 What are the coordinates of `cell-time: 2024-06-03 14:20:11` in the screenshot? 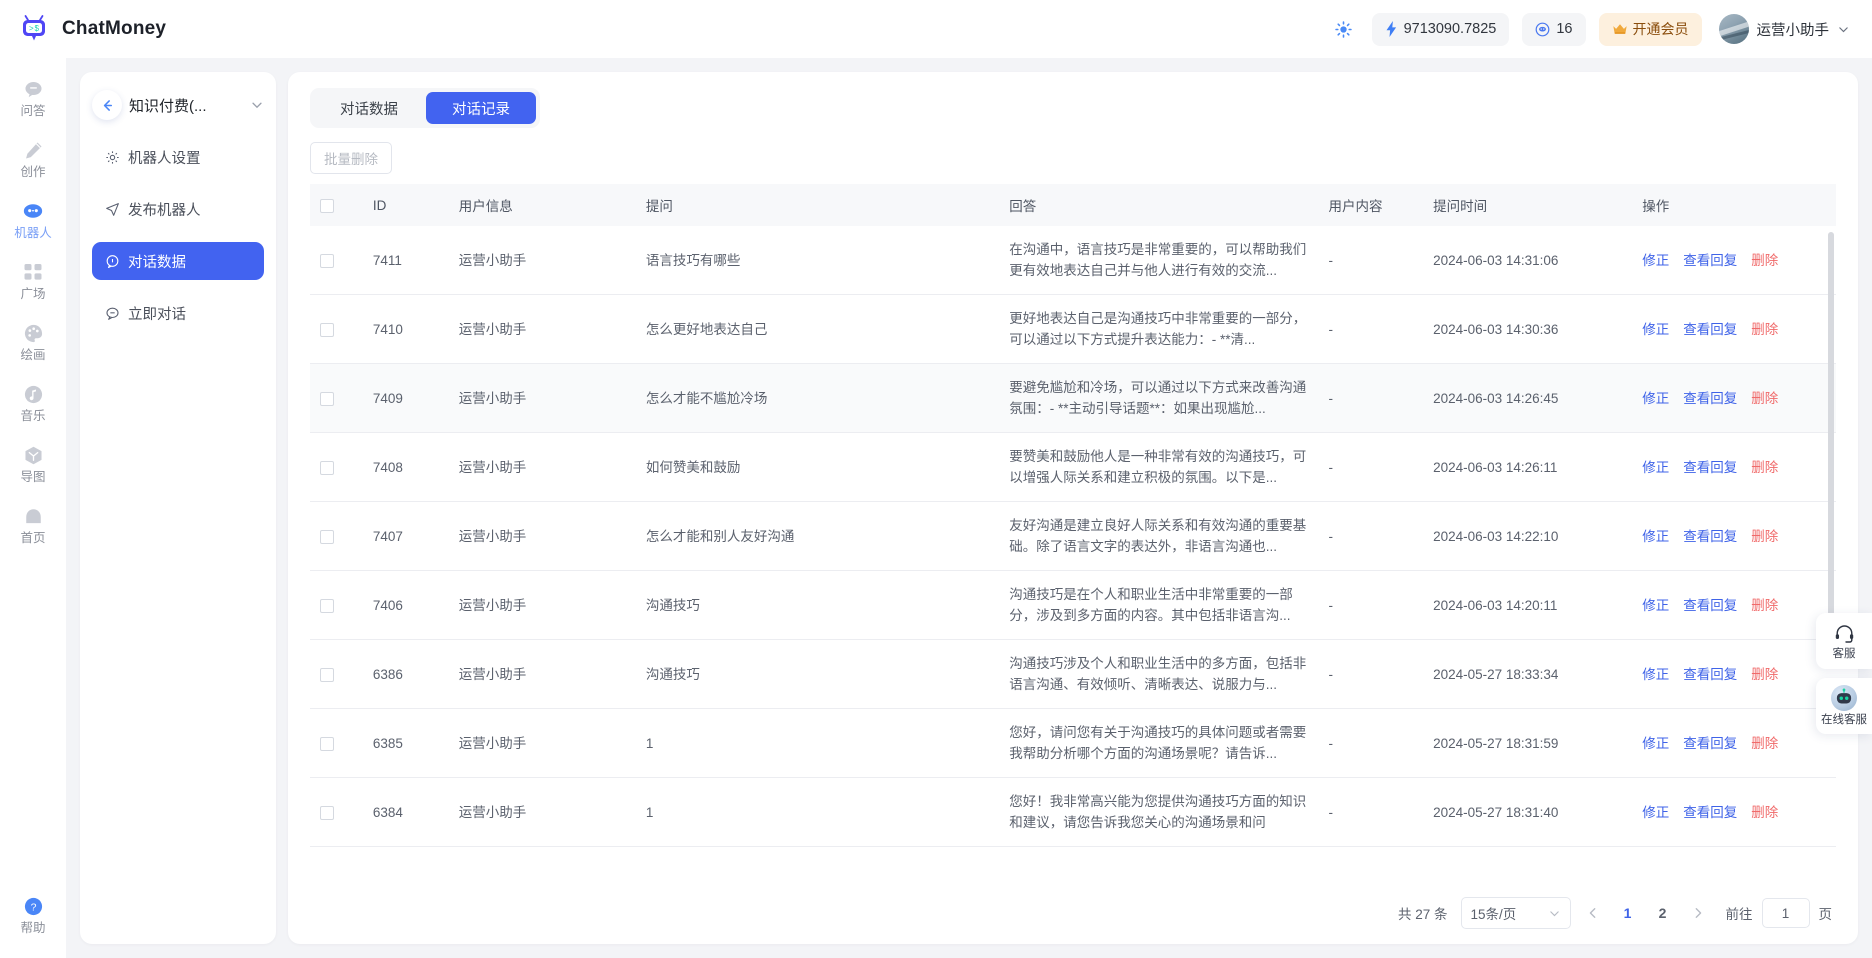 It's located at (1528, 605).